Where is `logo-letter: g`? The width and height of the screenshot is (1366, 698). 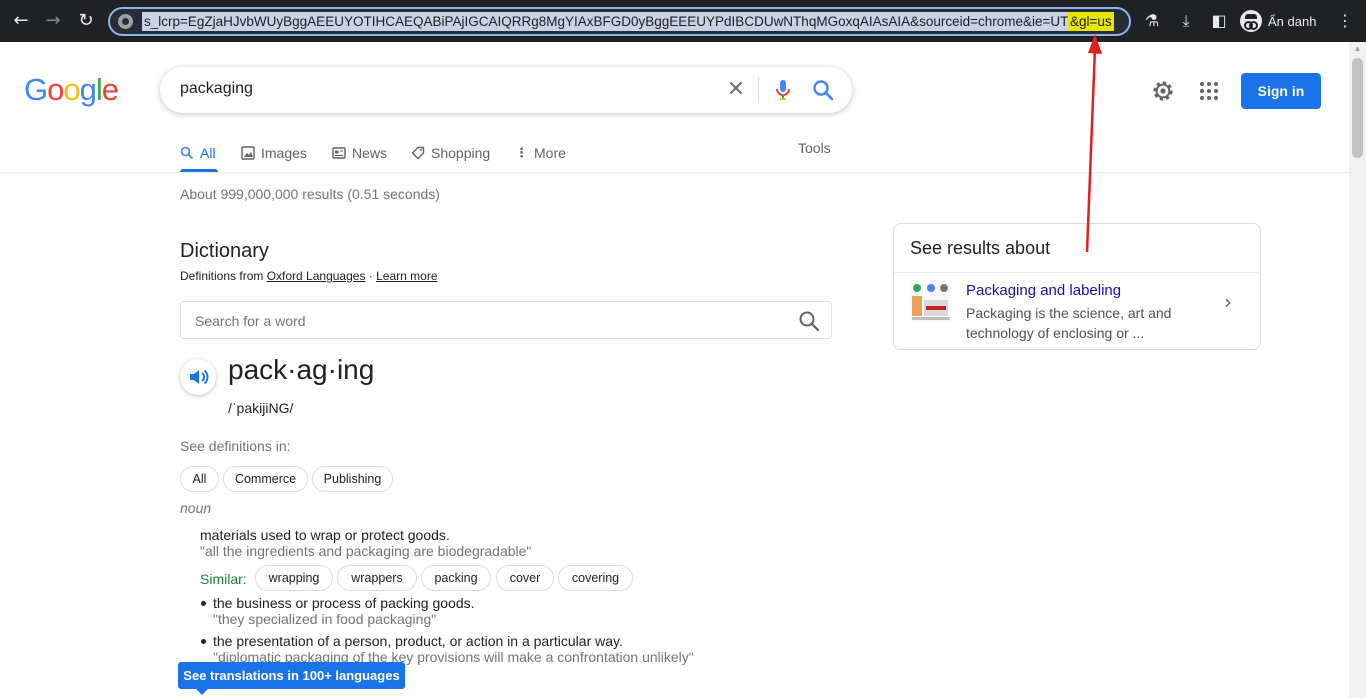
logo-letter: g is located at coordinates (88, 89).